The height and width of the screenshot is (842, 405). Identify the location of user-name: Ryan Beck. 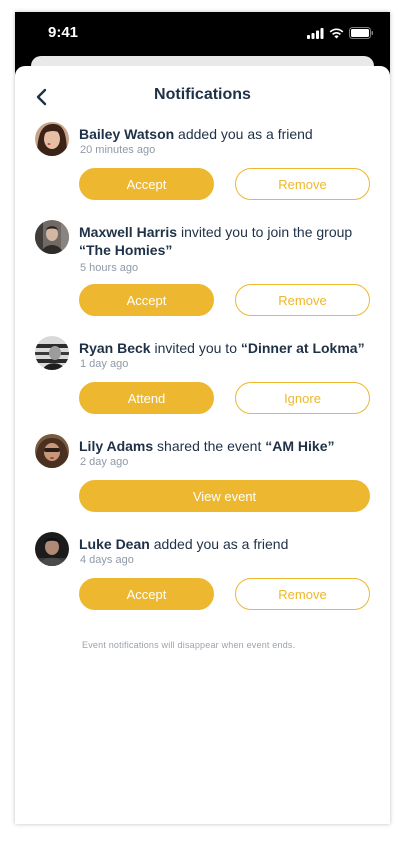
(115, 348).